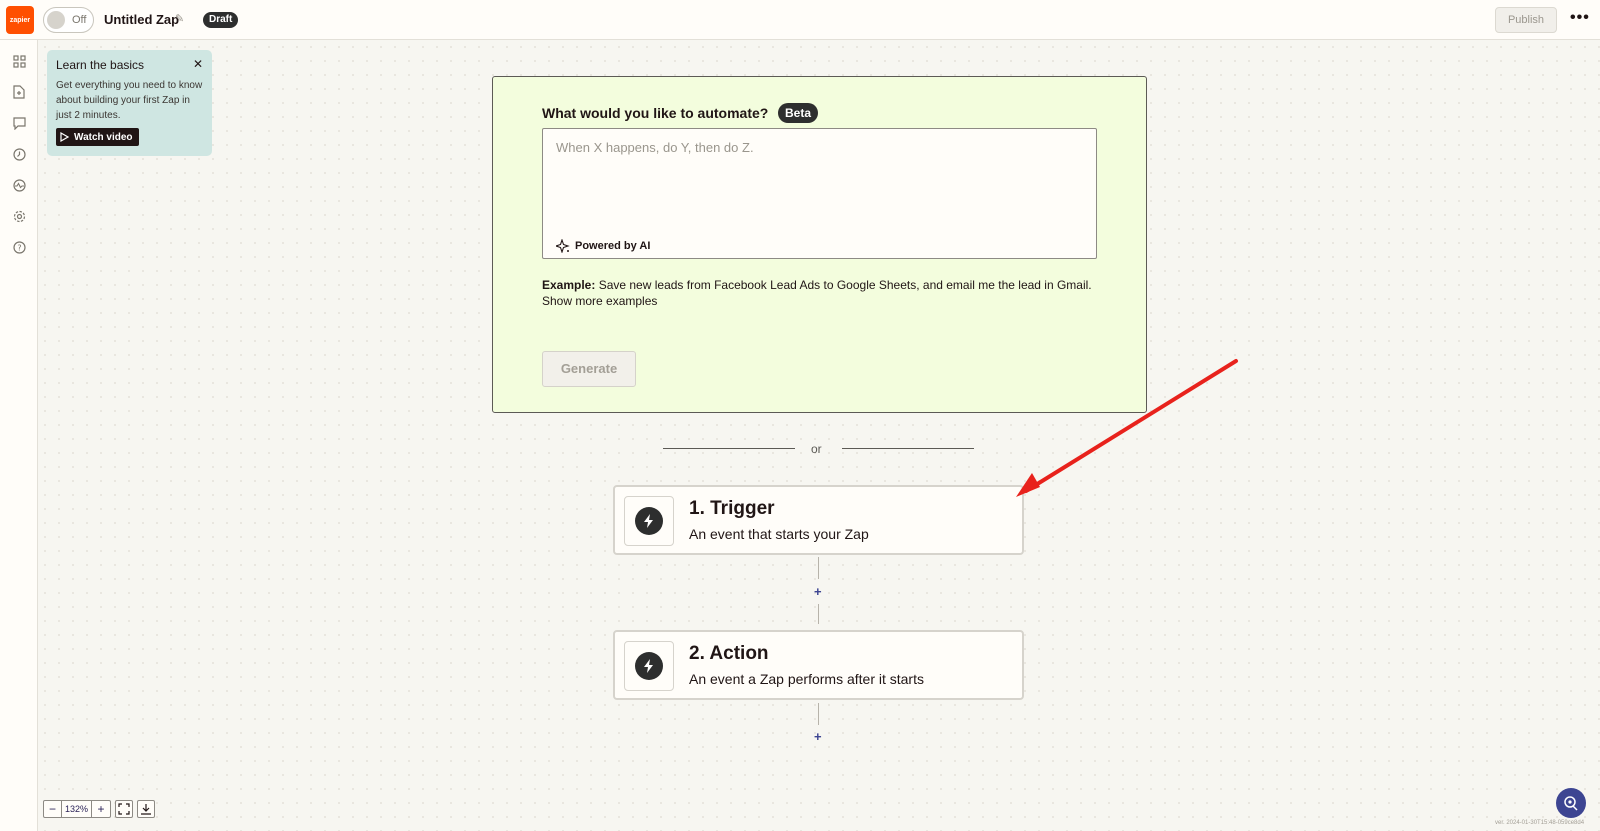  Describe the element at coordinates (19, 154) in the screenshot. I see `history-icon` at that location.